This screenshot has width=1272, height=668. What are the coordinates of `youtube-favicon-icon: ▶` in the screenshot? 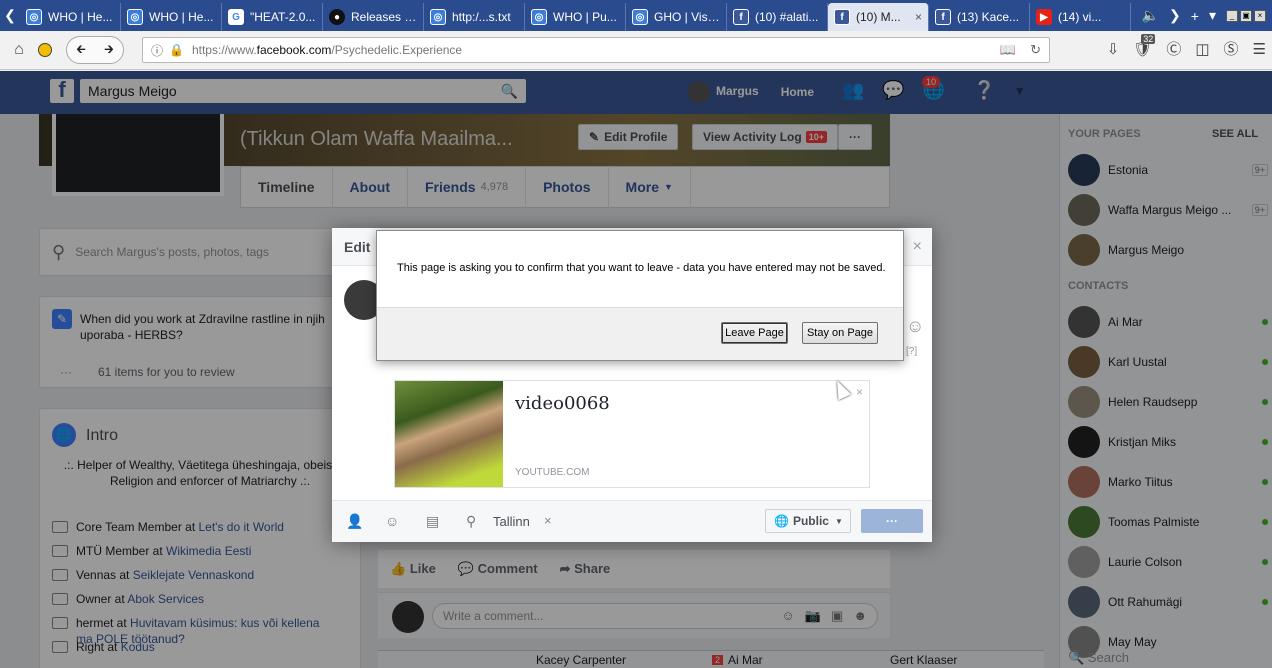 It's located at (1044, 17).